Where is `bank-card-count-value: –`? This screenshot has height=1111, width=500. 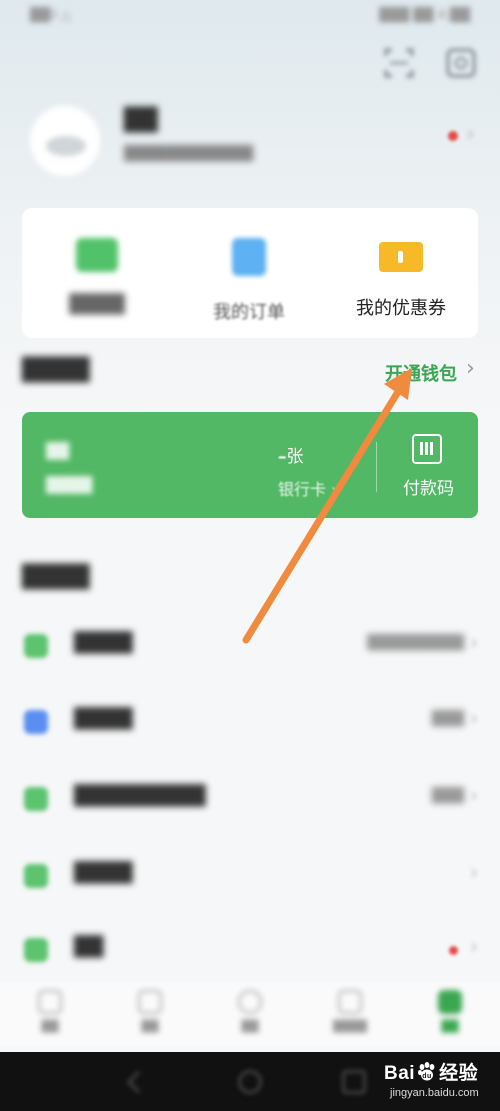 bank-card-count-value: – is located at coordinates (282, 457).